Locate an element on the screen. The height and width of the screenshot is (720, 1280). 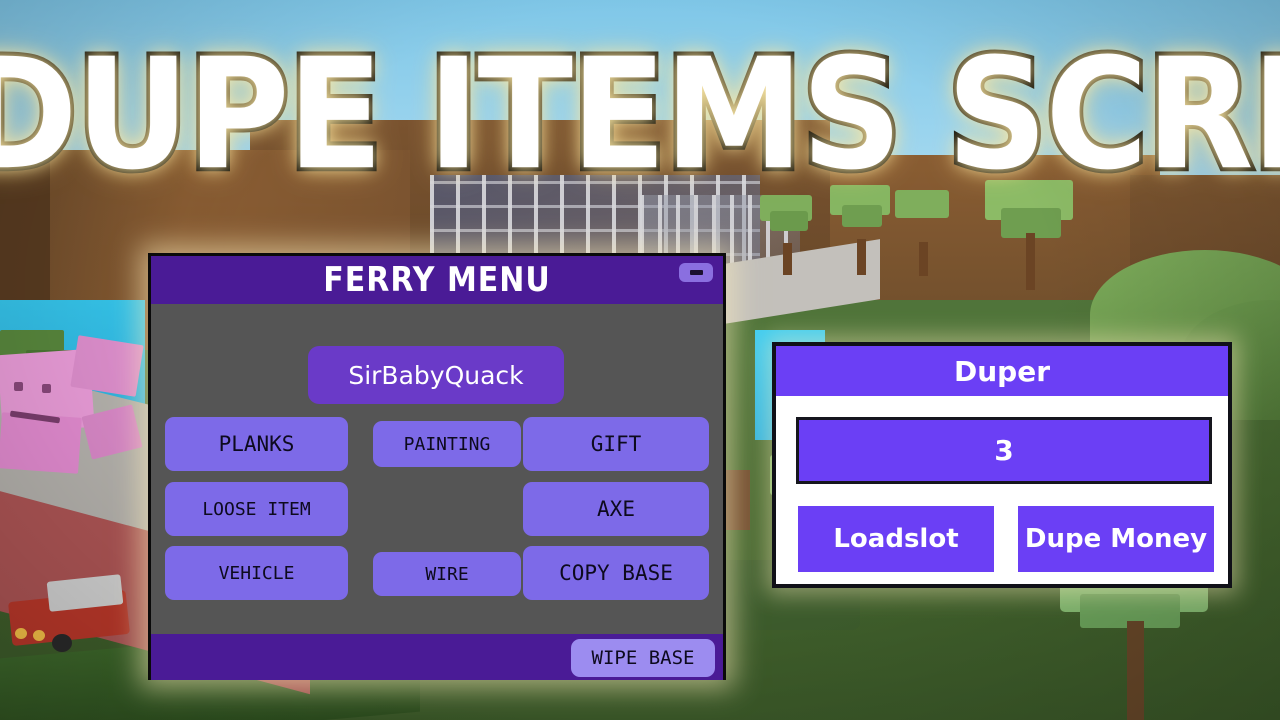
duper-panel-title: Duper is located at coordinates (1002, 371).